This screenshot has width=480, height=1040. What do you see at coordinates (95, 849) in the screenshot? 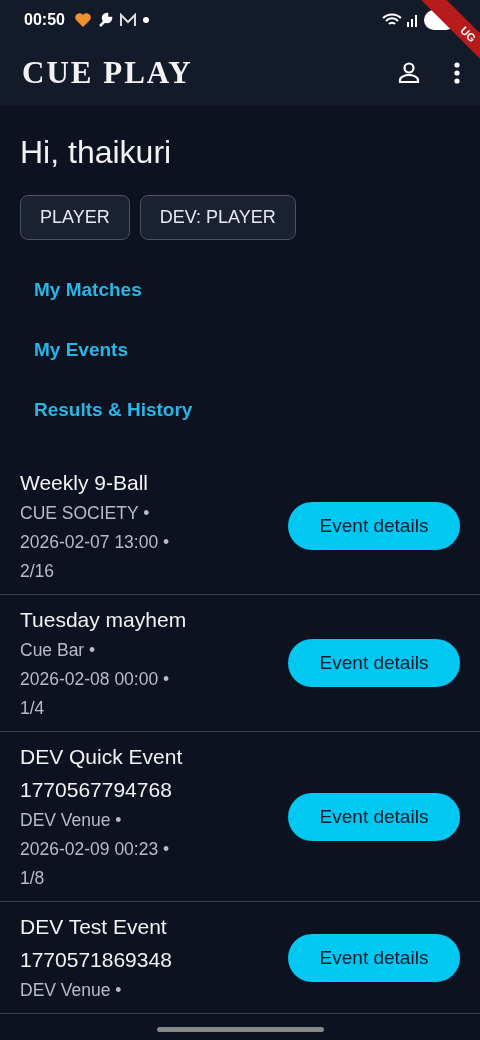
I see `event-detail: 2026-02-09 00:23 •` at bounding box center [95, 849].